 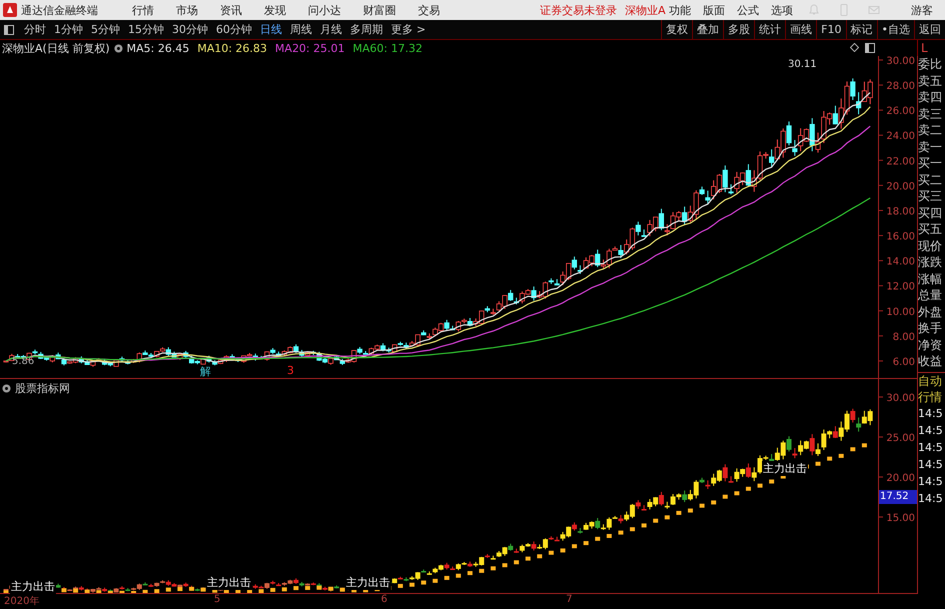 What do you see at coordinates (68, 29) in the screenshot?
I see `period-tab: 1分钟` at bounding box center [68, 29].